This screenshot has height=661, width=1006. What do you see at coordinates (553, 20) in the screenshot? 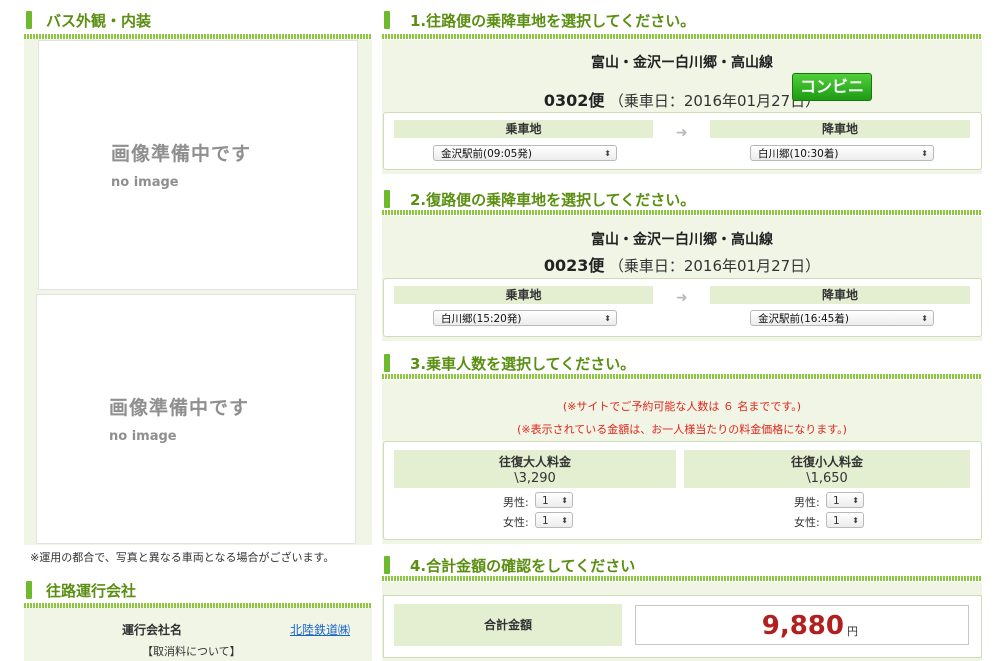
I see `outbound-title: 1.往路便の乗降車地を選択してください。` at bounding box center [553, 20].